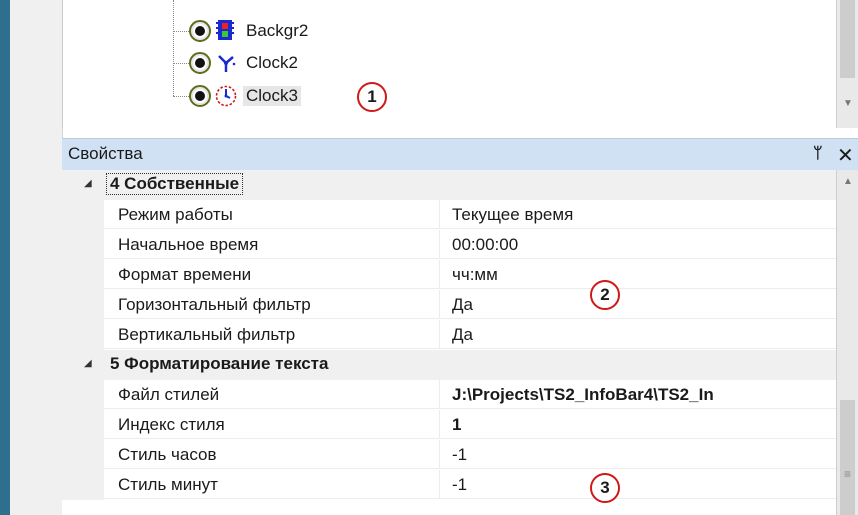 The width and height of the screenshot is (858, 515). I want to click on left-panel-gap, so click(36, 257).